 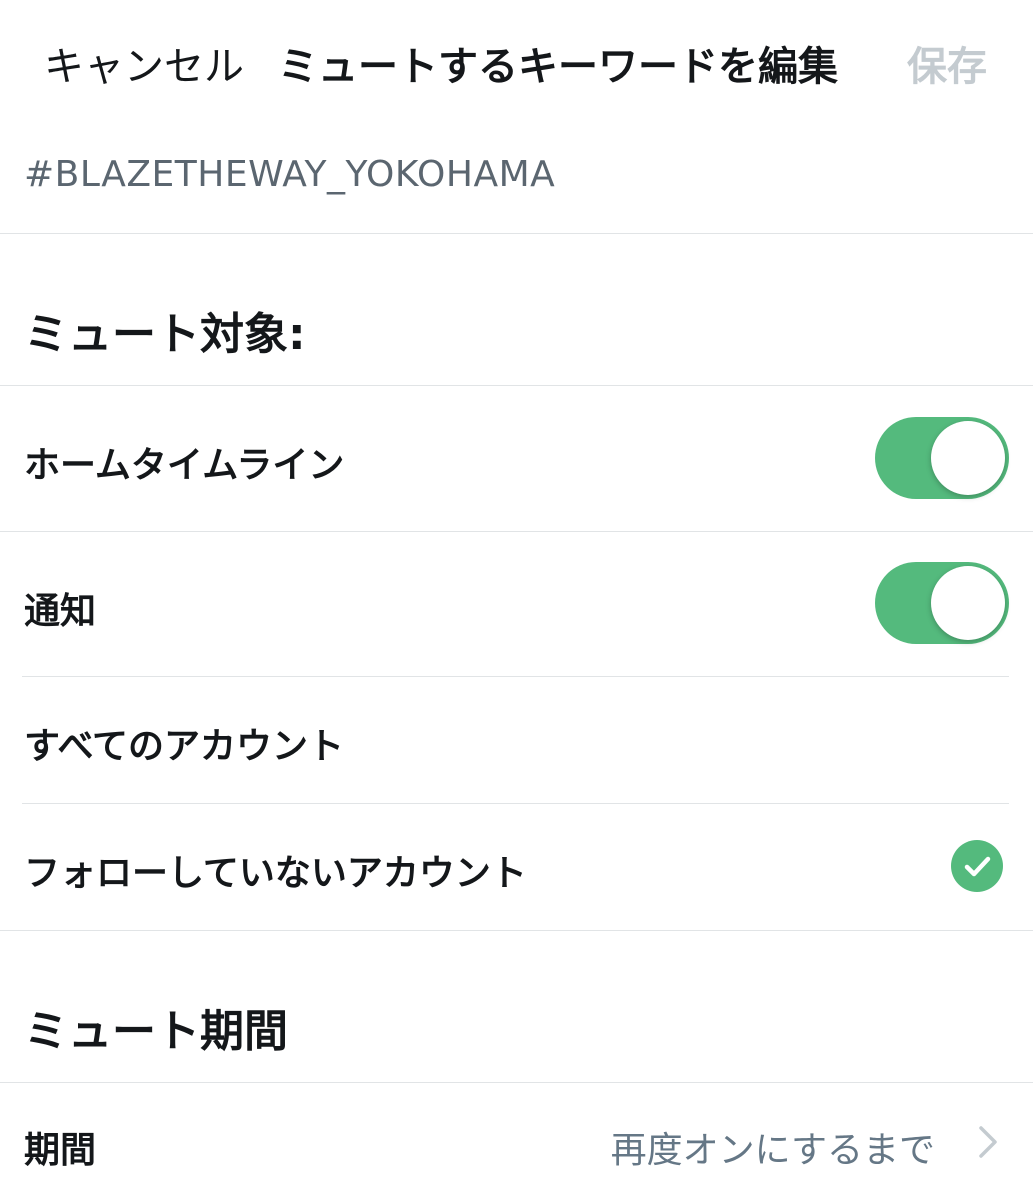 I want to click on header-bar: キャンセル ミュートするキーワードを編集 保存, so click(x=516, y=59).